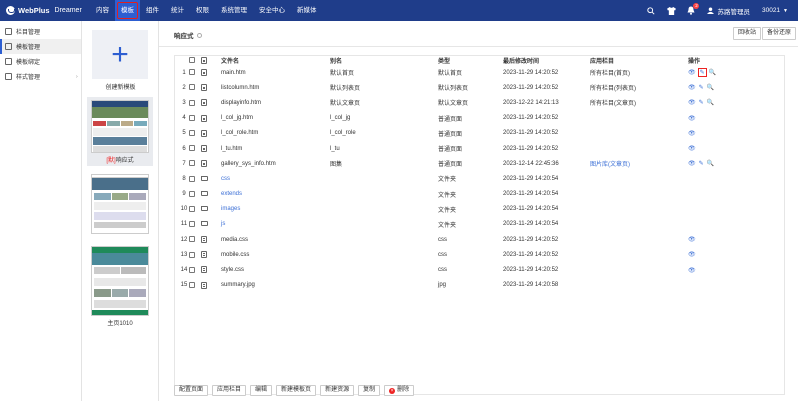  I want to click on file-type: 普通页面, so click(450, 119).